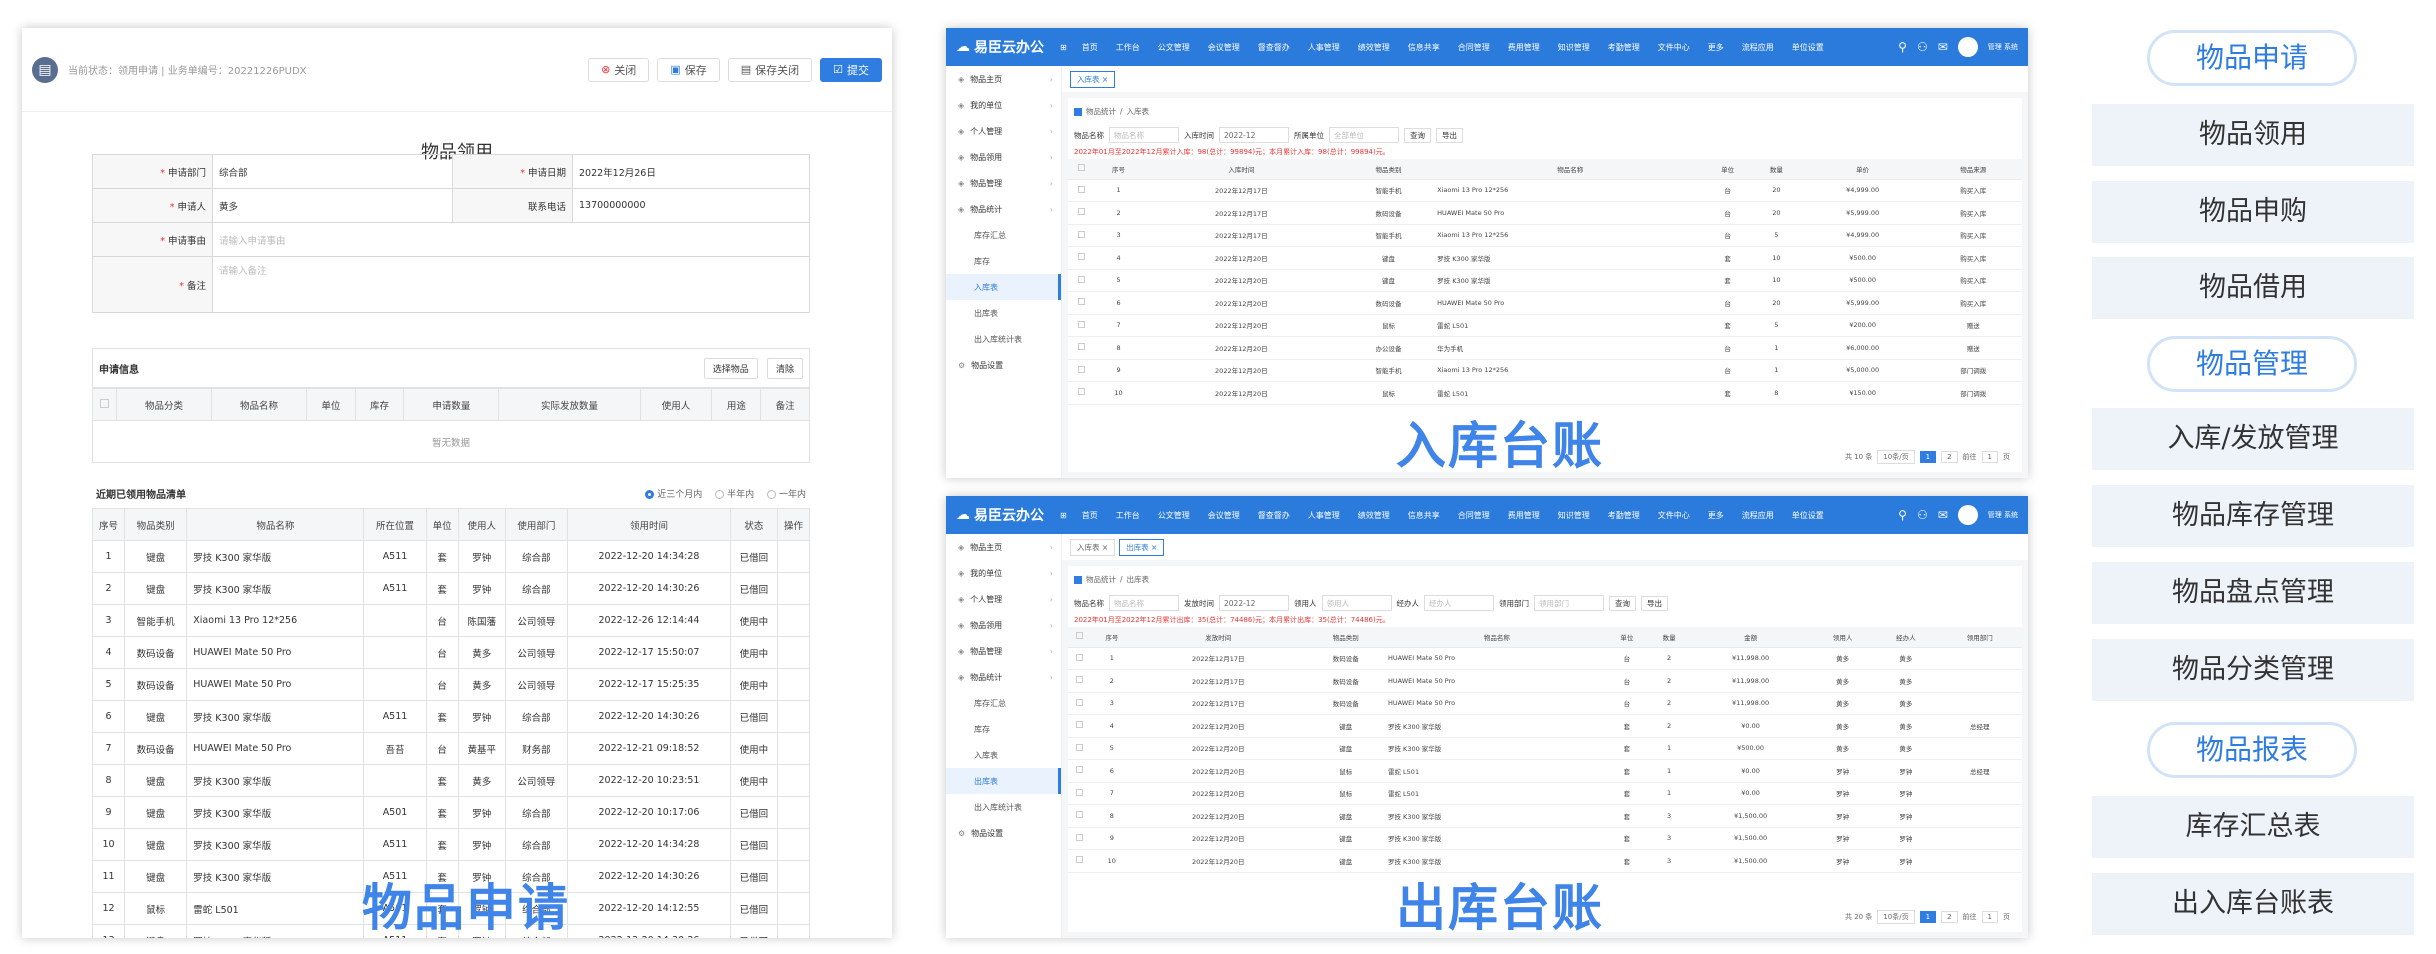 This screenshot has height=954, width=2436. What do you see at coordinates (1128, 515) in the screenshot?
I see `nav-item: 工作台` at bounding box center [1128, 515].